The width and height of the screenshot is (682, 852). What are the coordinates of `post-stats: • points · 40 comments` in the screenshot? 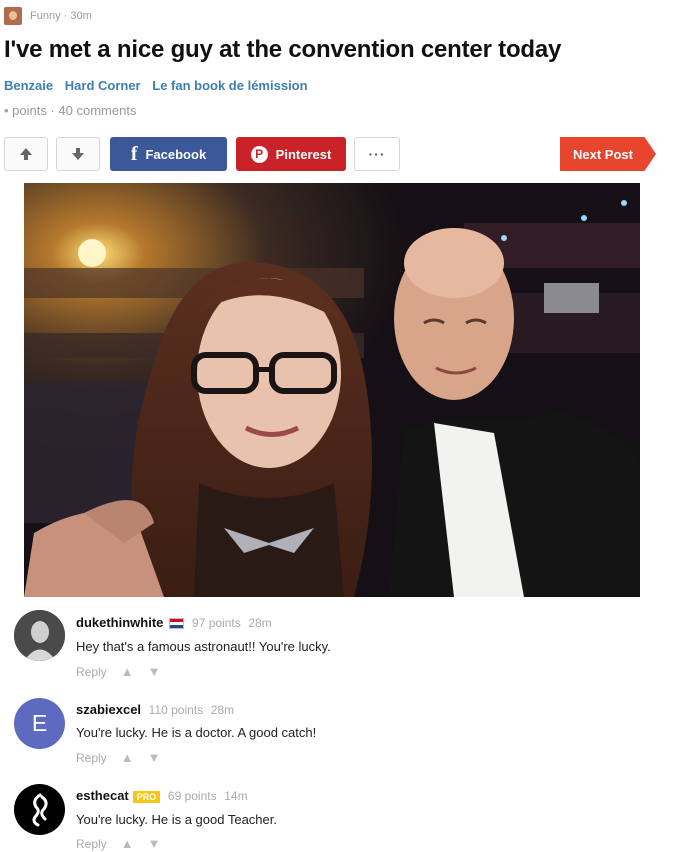 It's located at (70, 110).